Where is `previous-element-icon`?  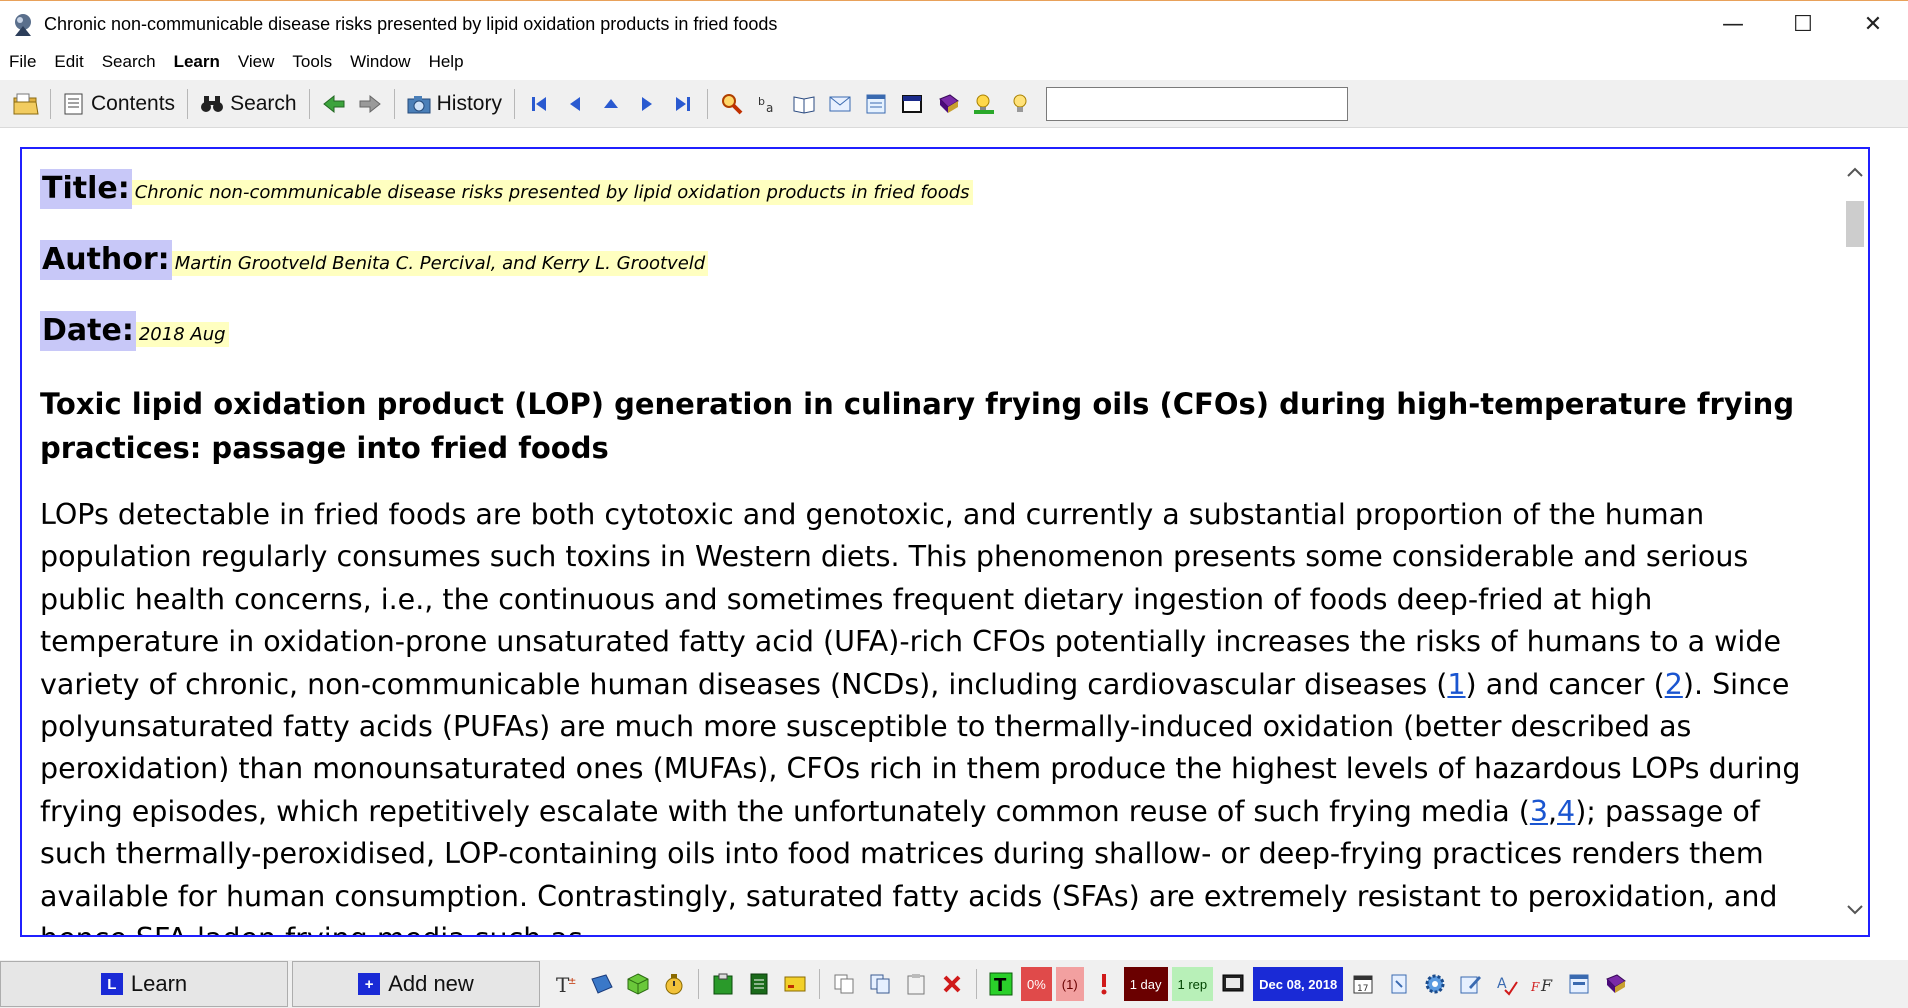
previous-element-icon is located at coordinates (575, 104).